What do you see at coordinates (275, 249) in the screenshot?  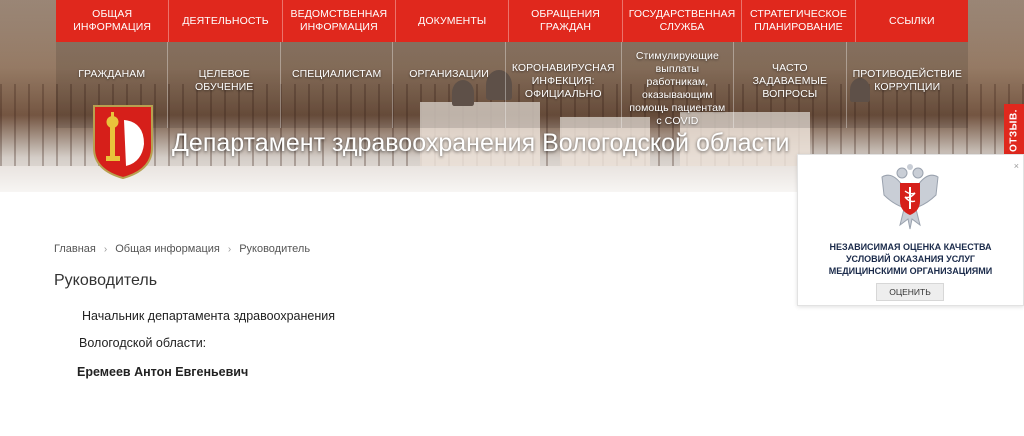 I see `breadcrumb-current: Руководитель` at bounding box center [275, 249].